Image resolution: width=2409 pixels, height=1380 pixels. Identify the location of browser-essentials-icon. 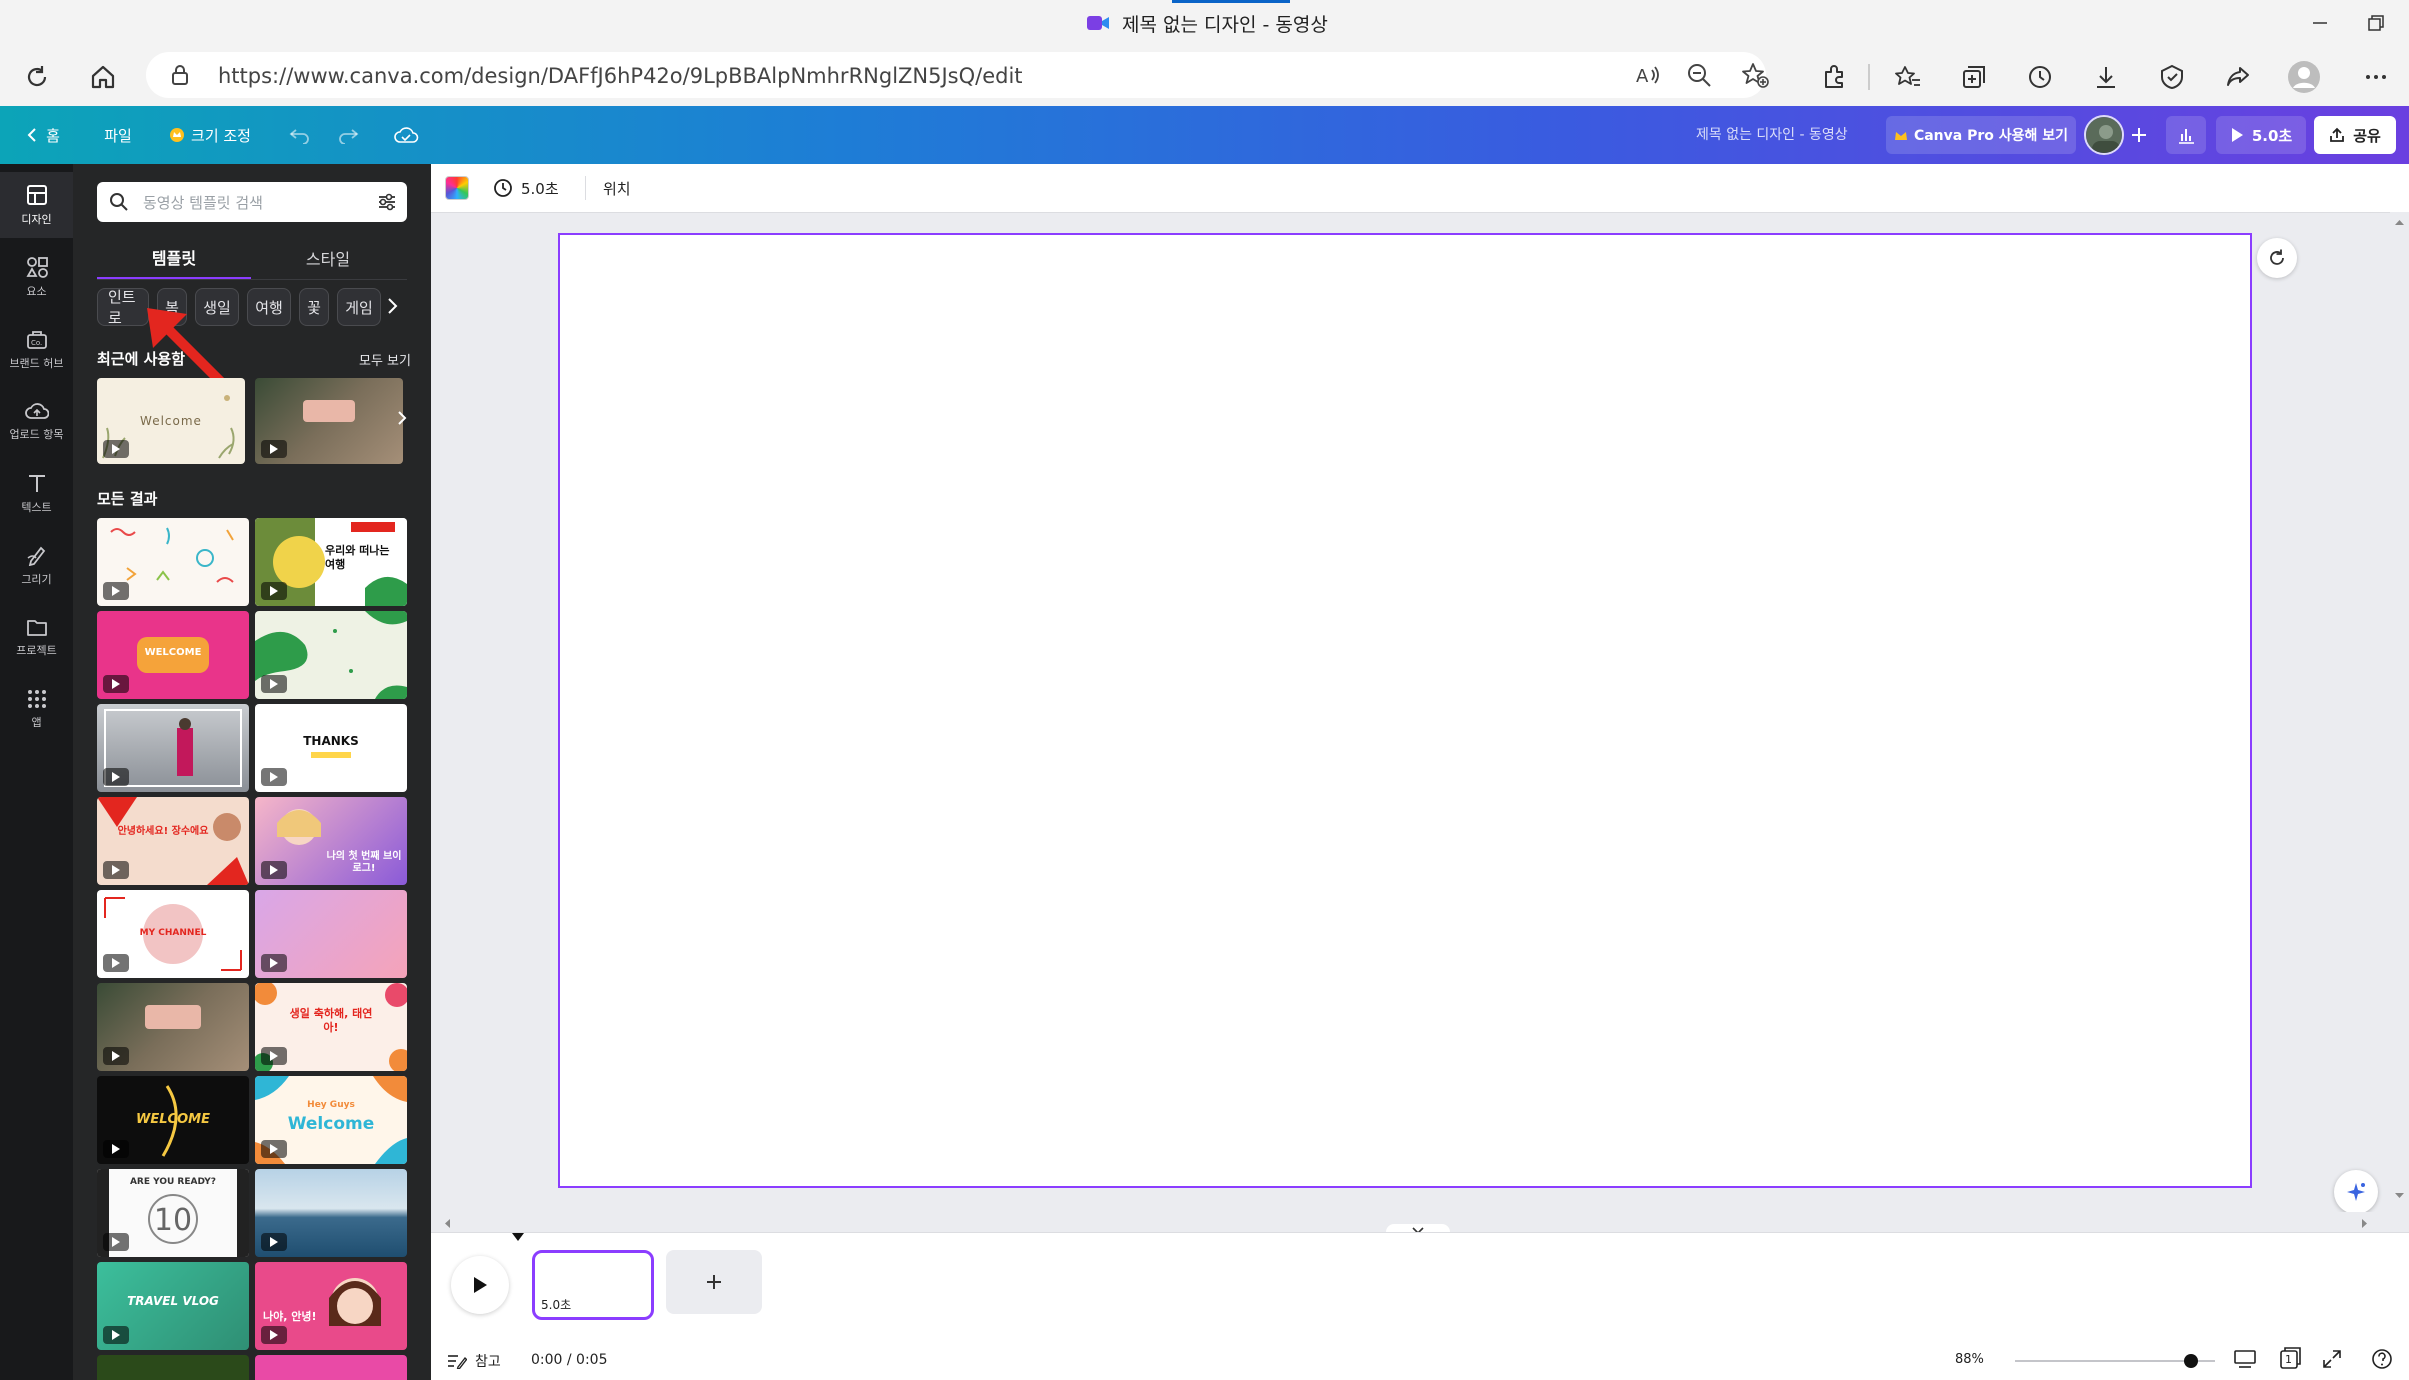
(2172, 77).